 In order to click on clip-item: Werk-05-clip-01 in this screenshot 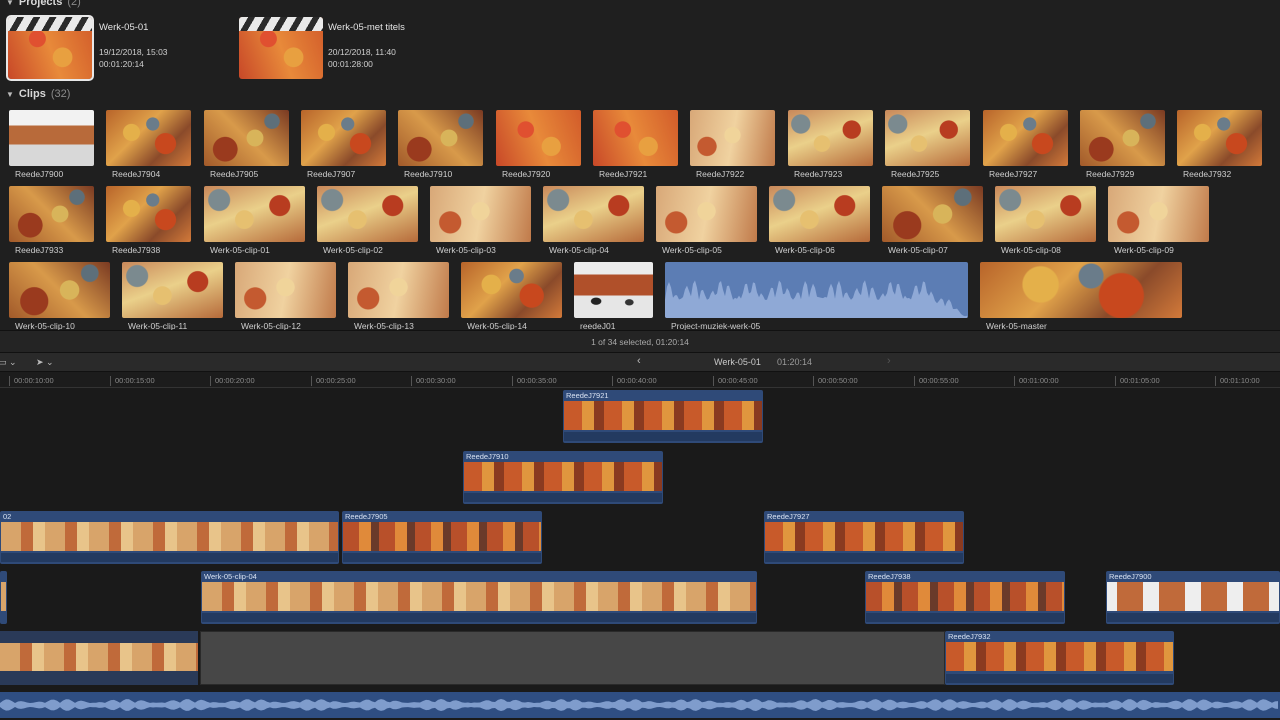, I will do `click(254, 220)`.